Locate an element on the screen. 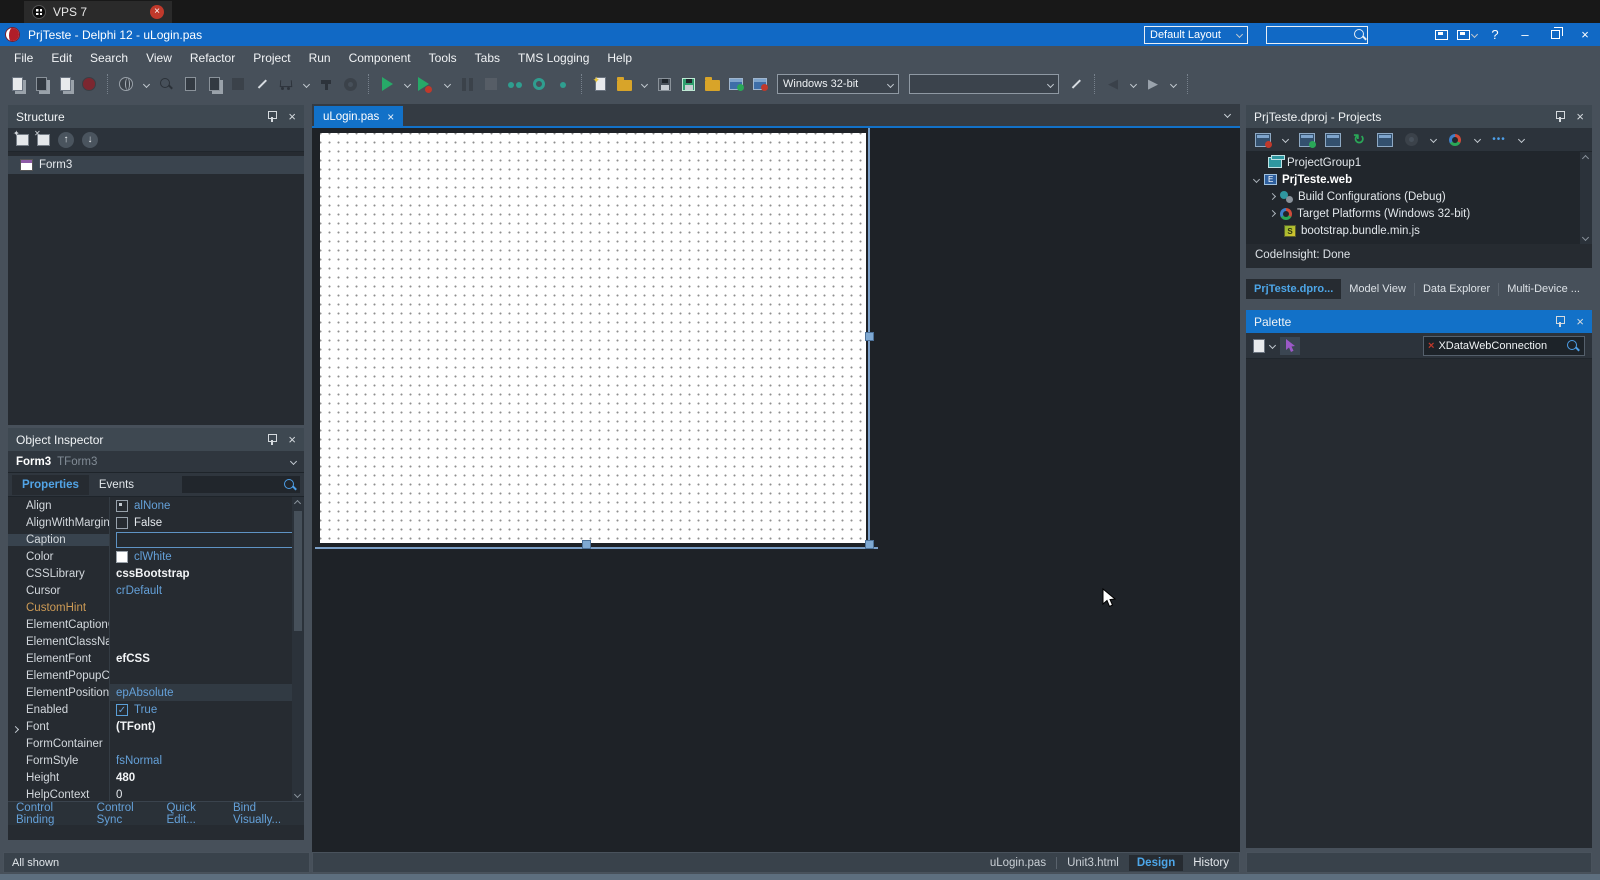 The height and width of the screenshot is (880, 1600). cart-chevron-icon is located at coordinates (306, 84).